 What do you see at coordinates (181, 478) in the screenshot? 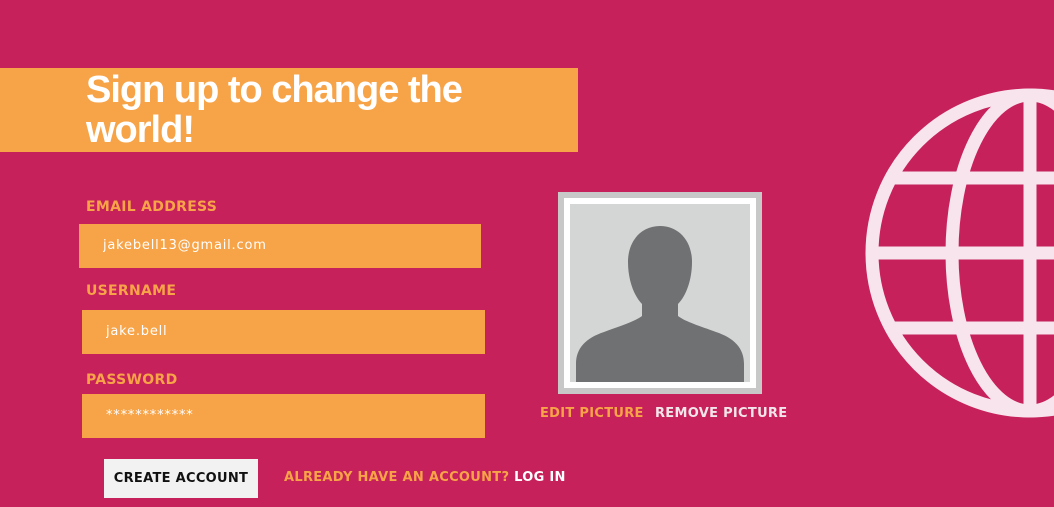
I see `create-account-button: CREATE ACCOUNT` at bounding box center [181, 478].